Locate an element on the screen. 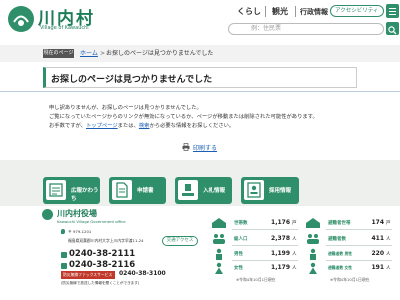  stat-value: 220 is located at coordinates (377, 253).